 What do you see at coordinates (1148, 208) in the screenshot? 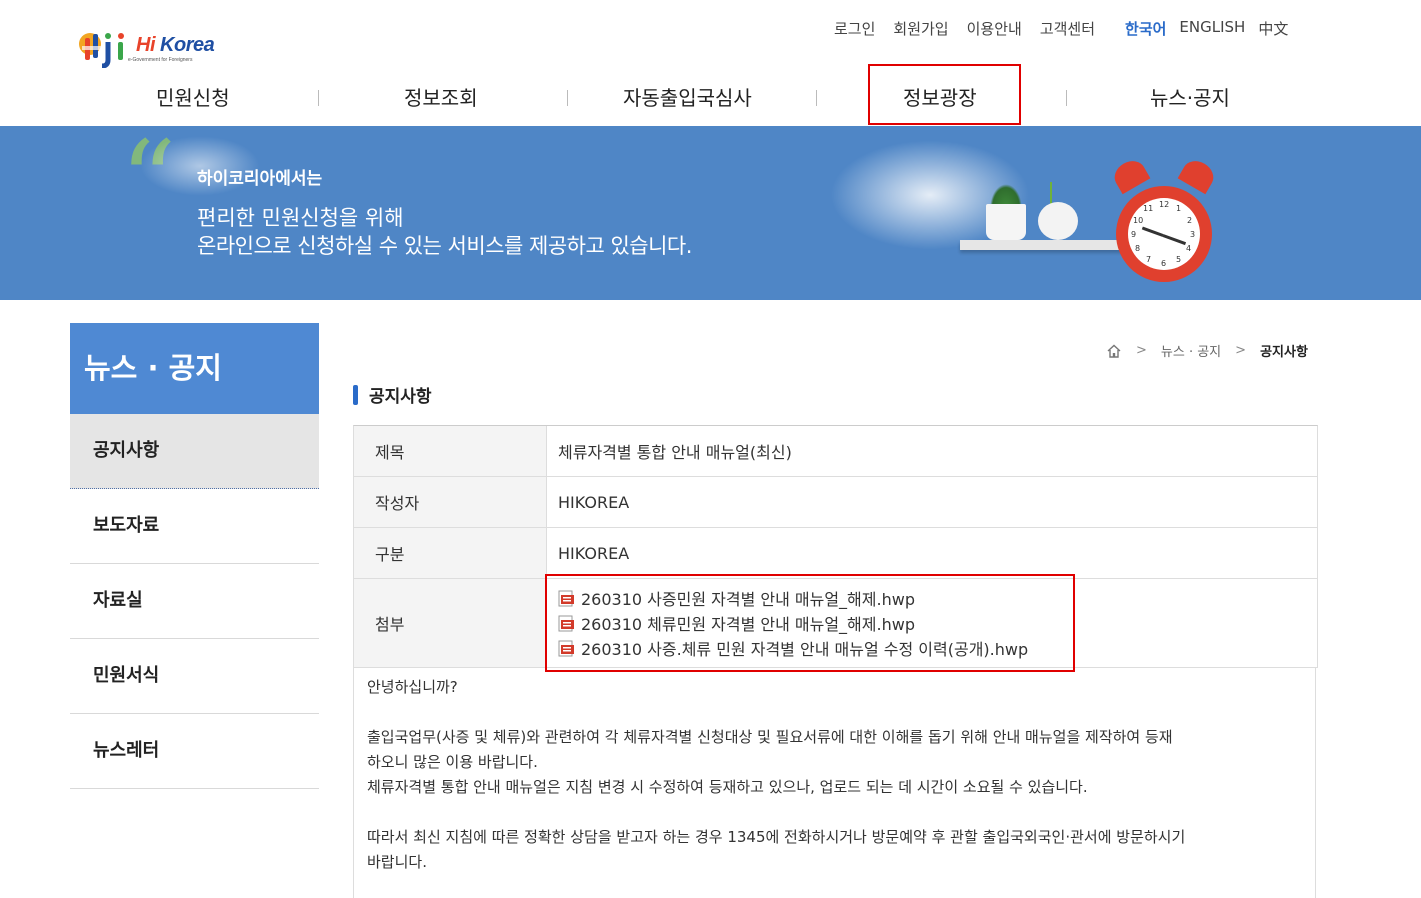
I see `clock-number: 11` at bounding box center [1148, 208].